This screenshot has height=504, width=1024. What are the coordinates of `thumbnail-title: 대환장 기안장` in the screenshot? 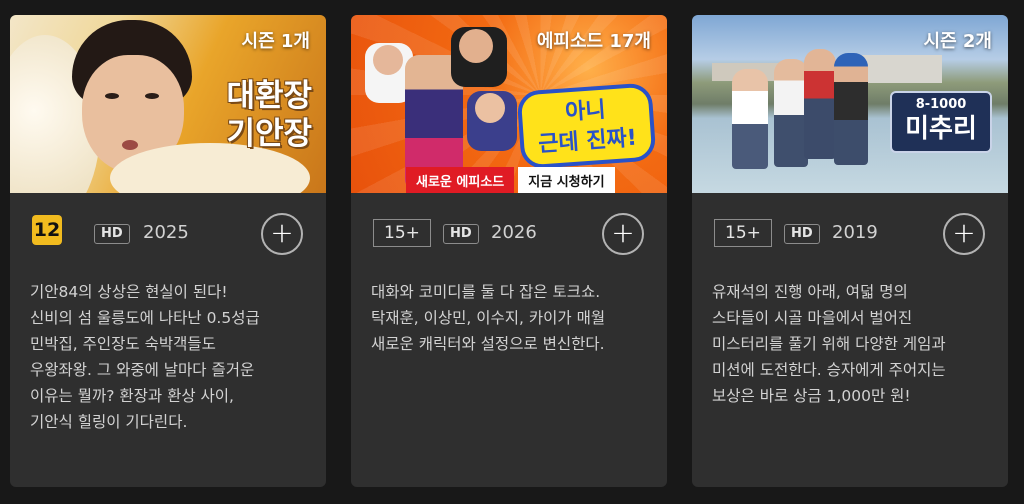 It's located at (269, 115).